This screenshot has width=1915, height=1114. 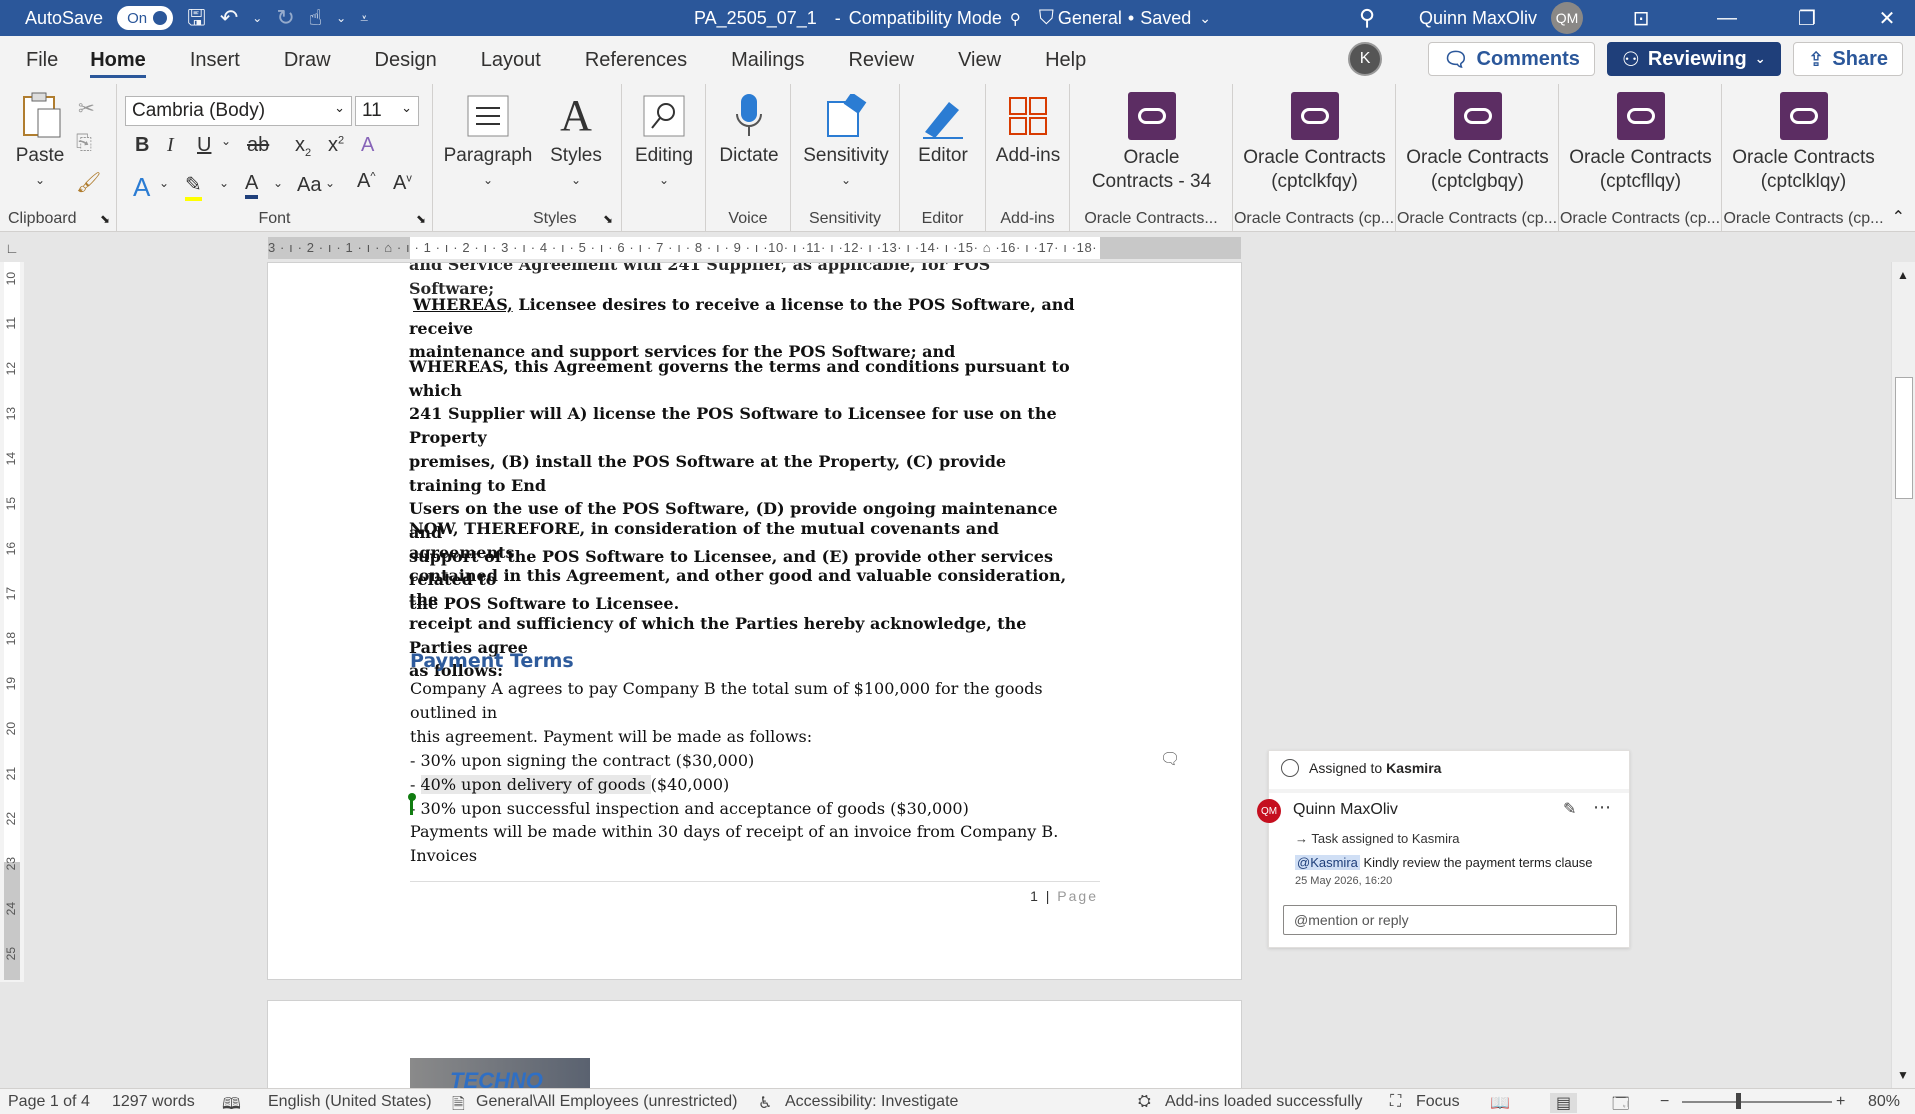 I want to click on cut-icon: ✂, so click(x=86, y=108).